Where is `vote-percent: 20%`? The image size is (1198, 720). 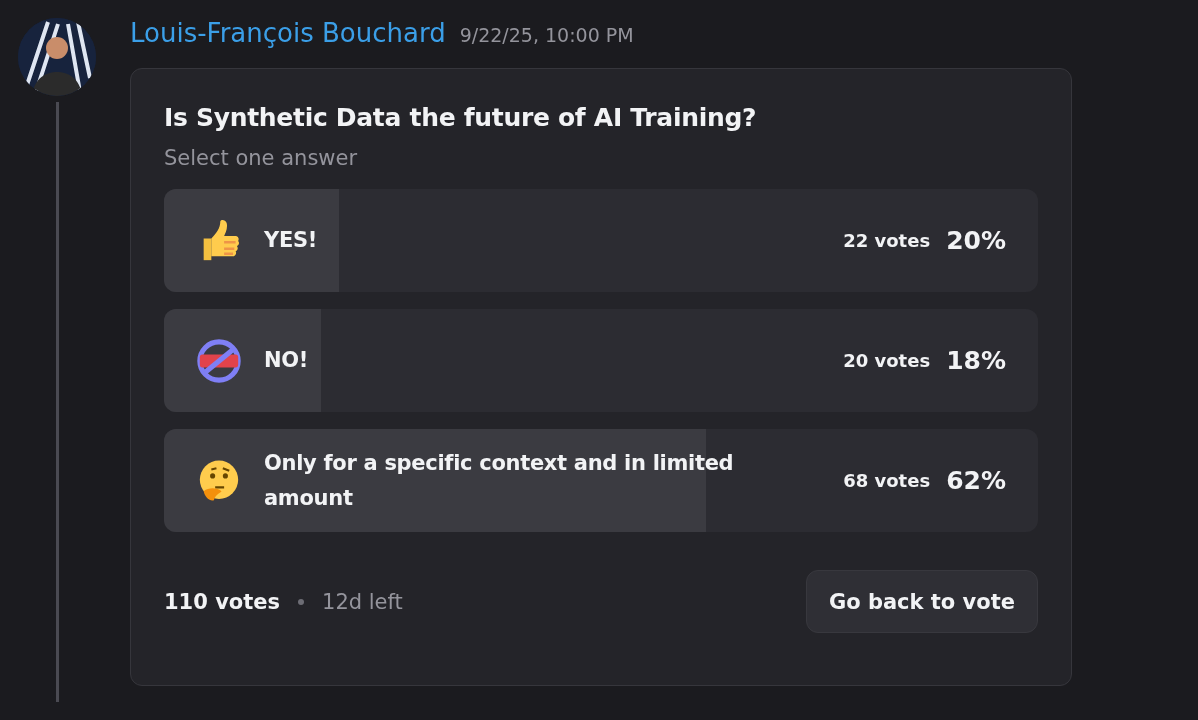 vote-percent: 20% is located at coordinates (976, 240).